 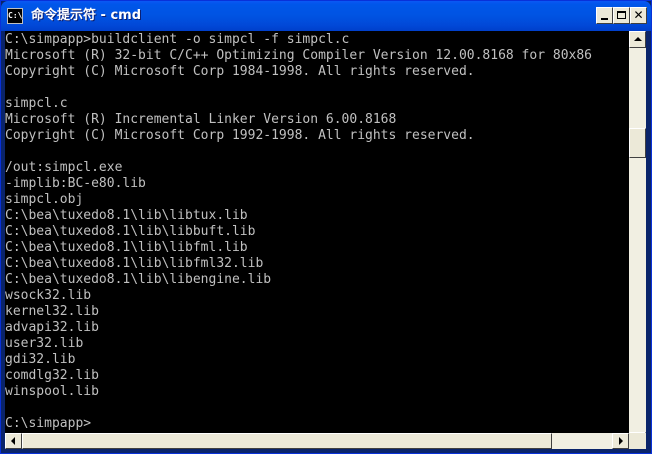 I want to click on maximize-icon, so click(x=621, y=15).